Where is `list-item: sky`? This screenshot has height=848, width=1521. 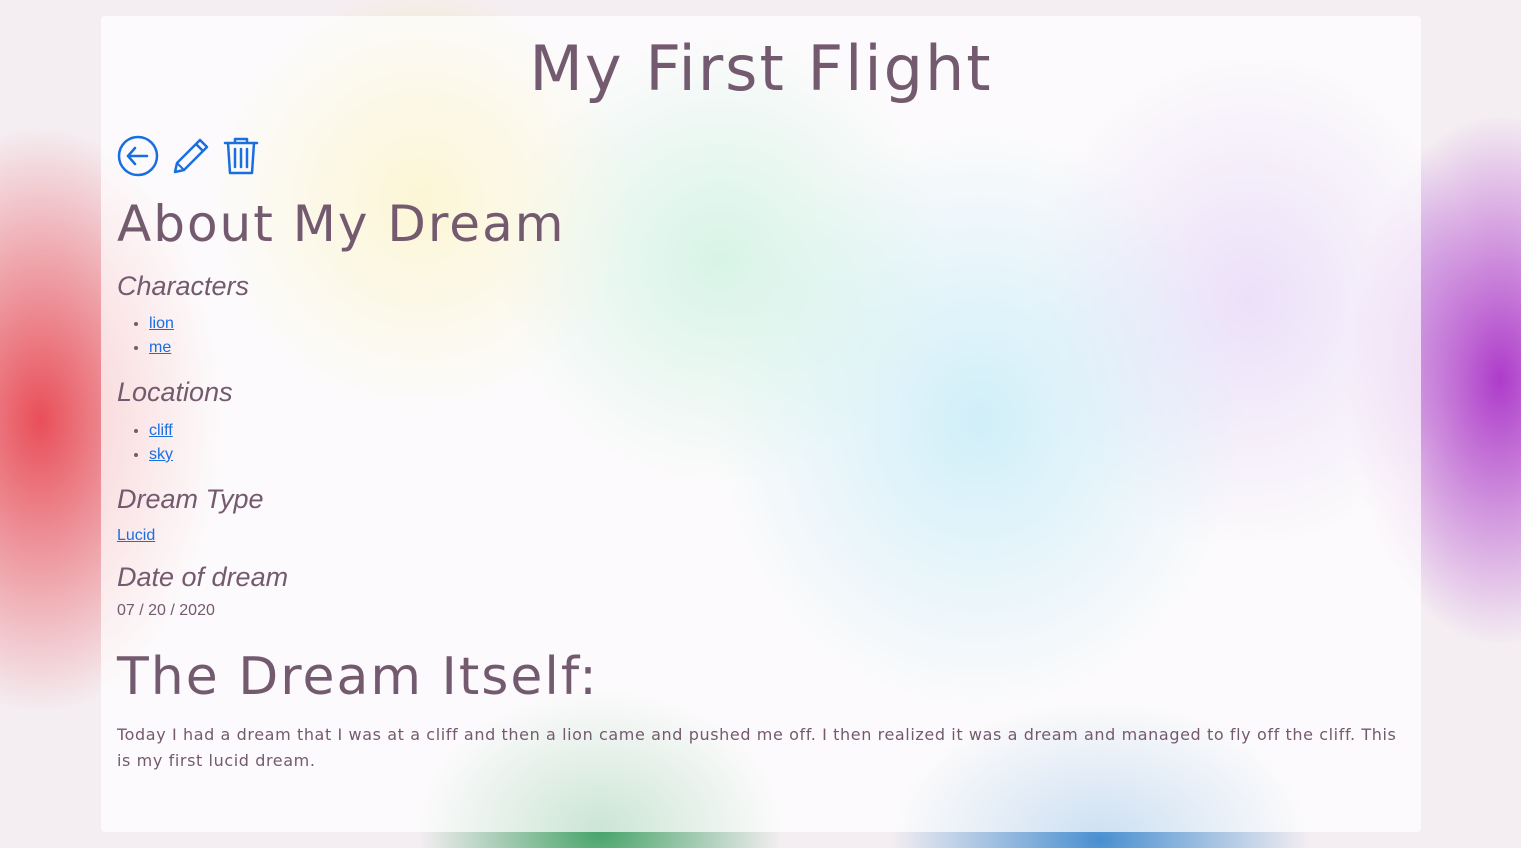 list-item: sky is located at coordinates (777, 455).